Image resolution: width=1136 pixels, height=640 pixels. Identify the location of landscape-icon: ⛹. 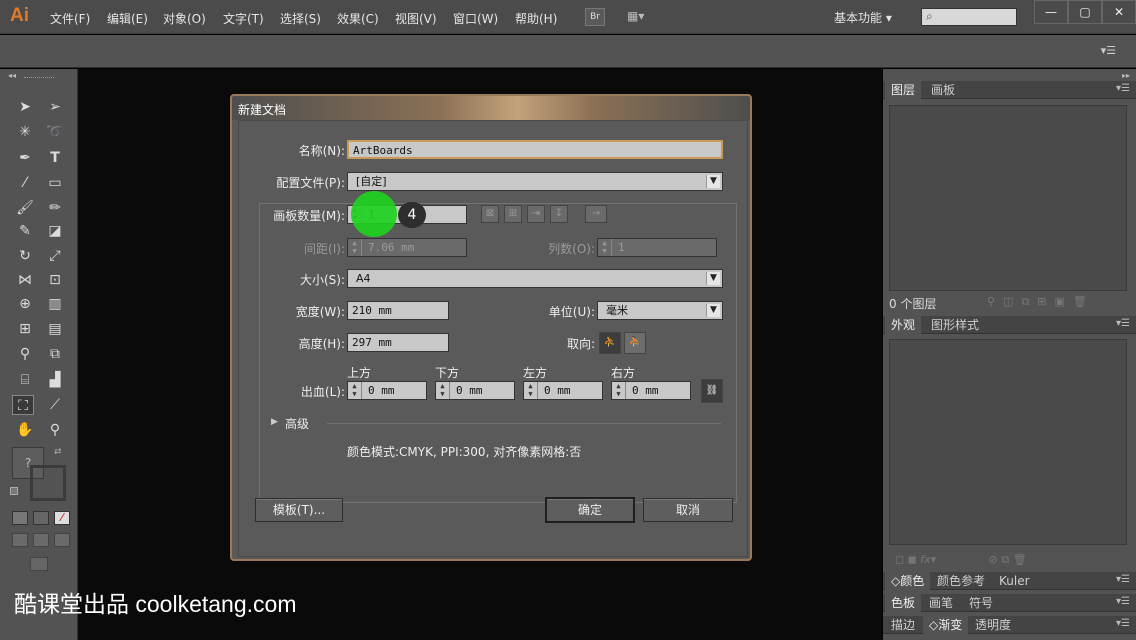
(635, 343).